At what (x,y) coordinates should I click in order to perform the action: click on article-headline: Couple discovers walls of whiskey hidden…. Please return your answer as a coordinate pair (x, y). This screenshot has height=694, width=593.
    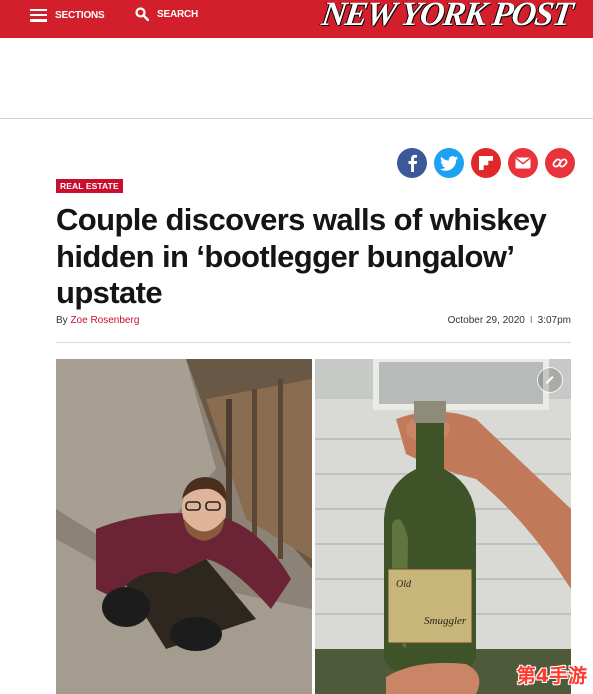
    Looking at the image, I should click on (301, 256).